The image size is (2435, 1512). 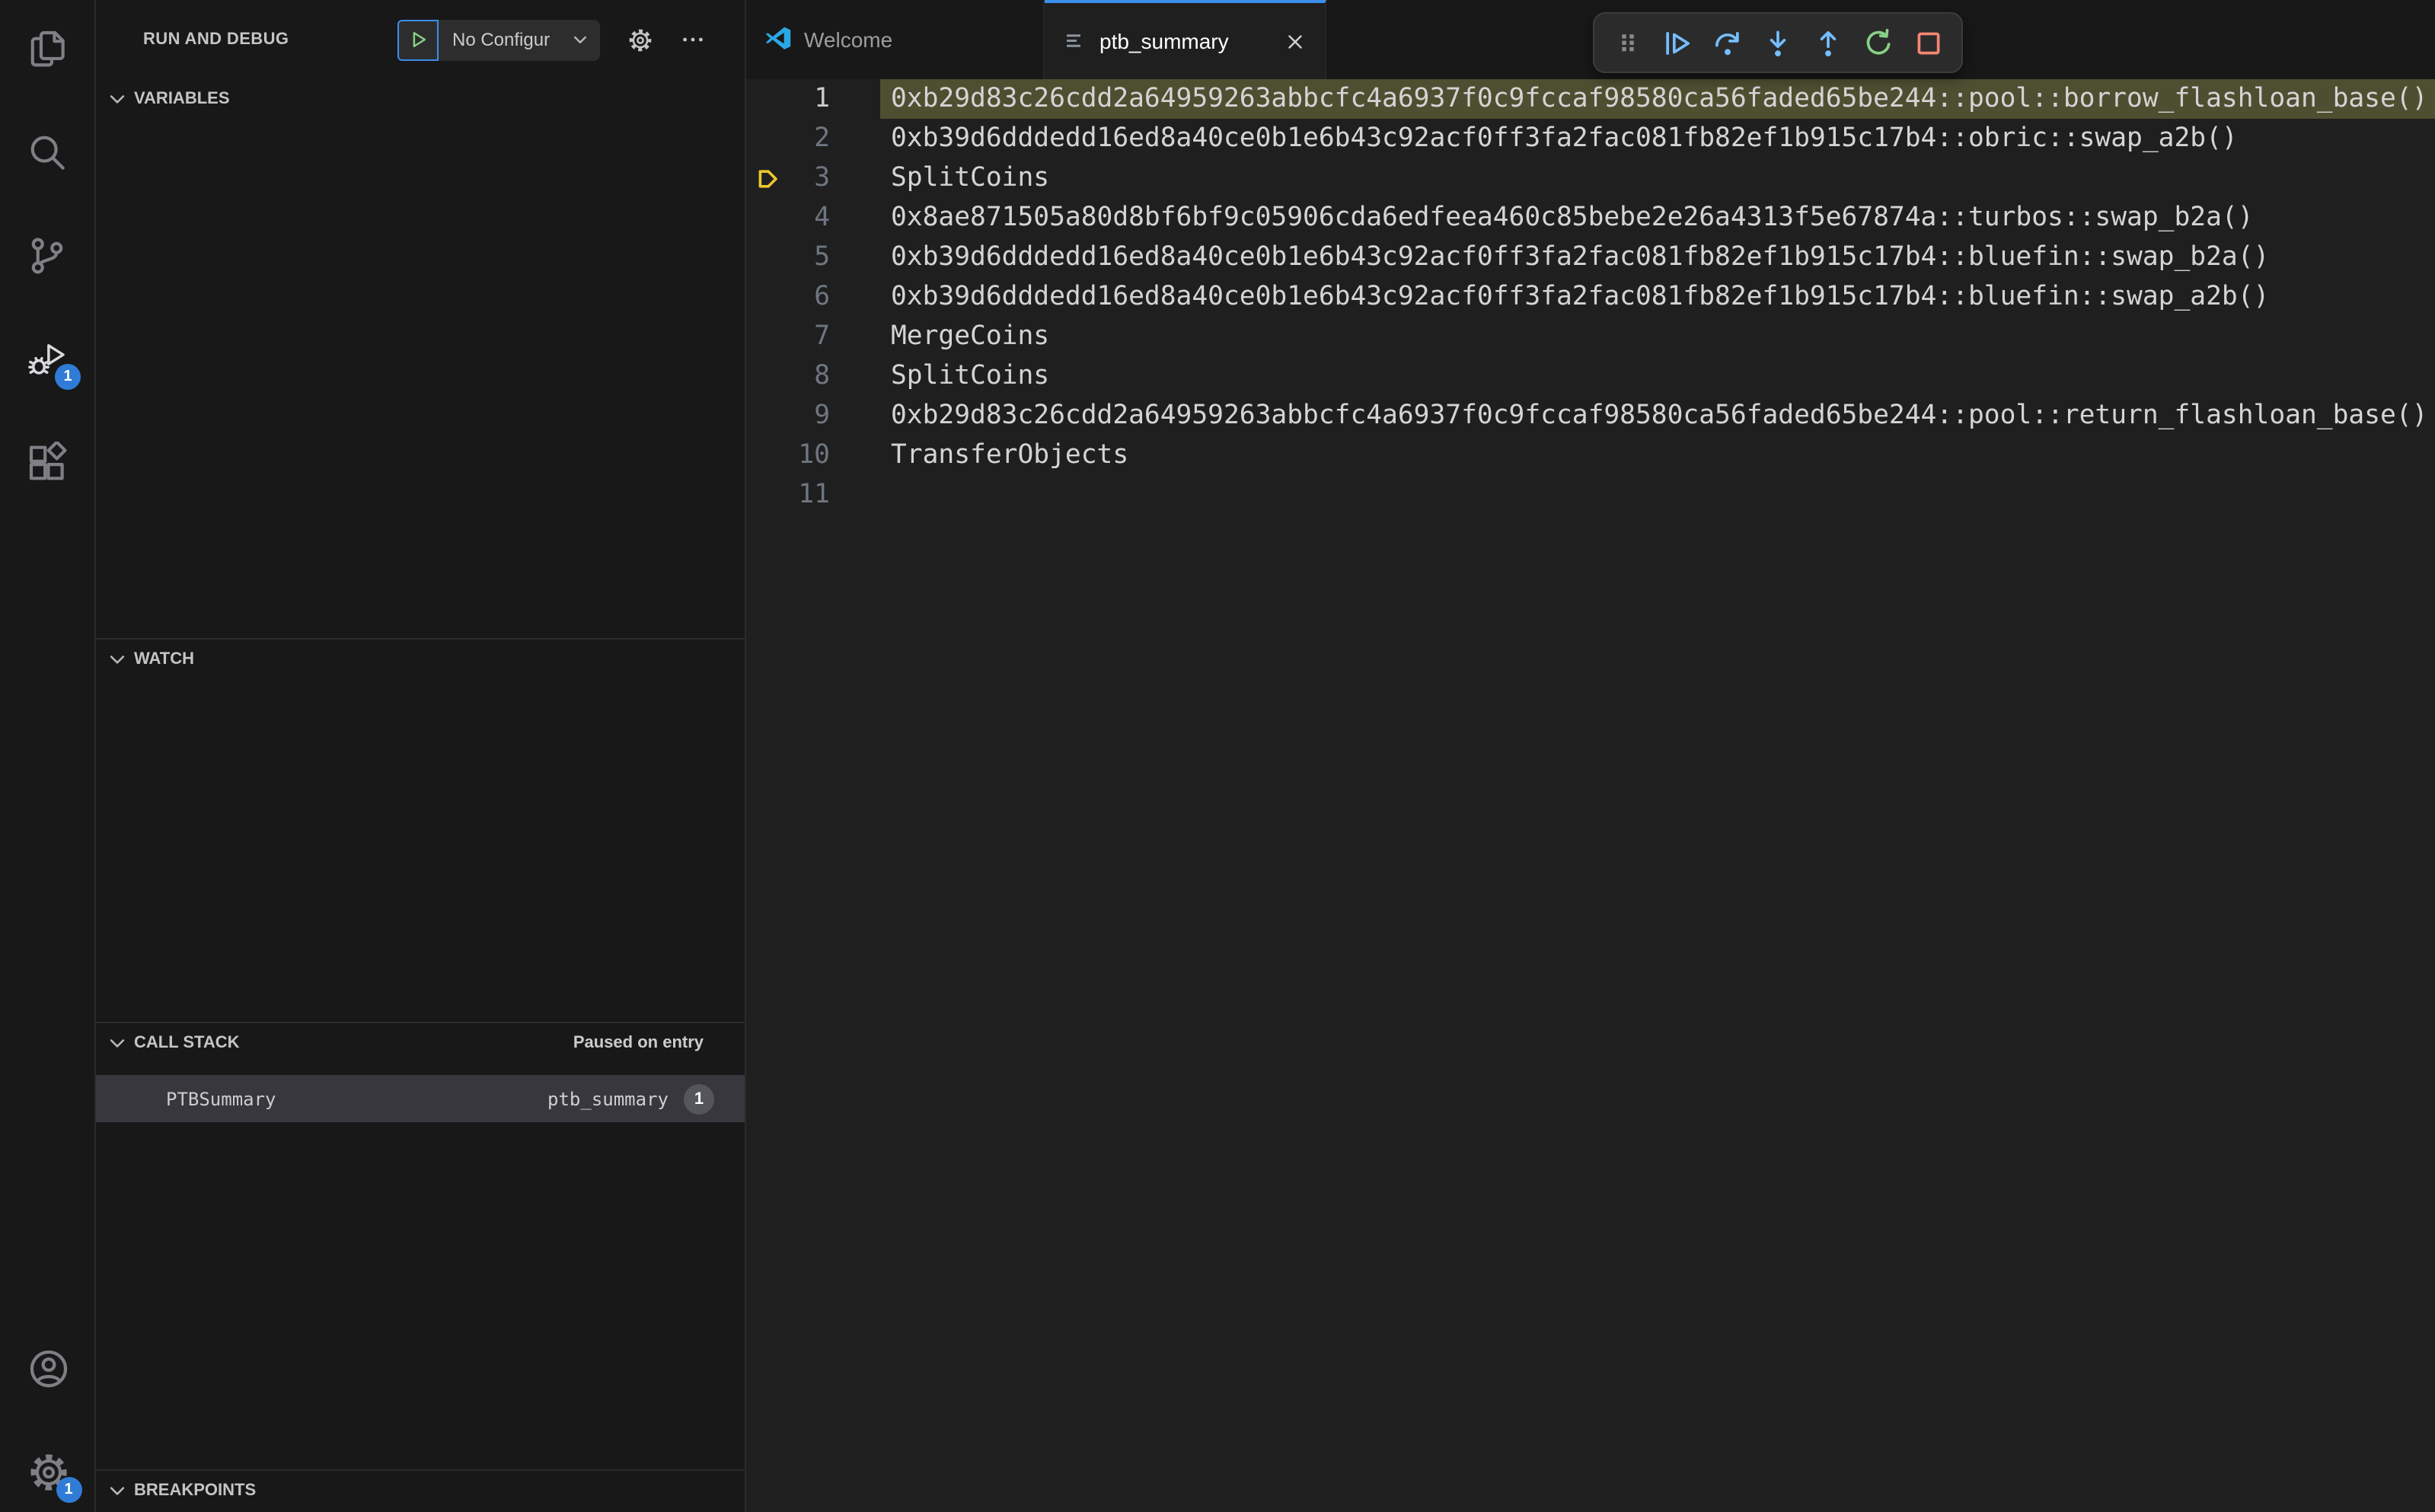 I want to click on vscode-logo-icon, so click(x=778, y=39).